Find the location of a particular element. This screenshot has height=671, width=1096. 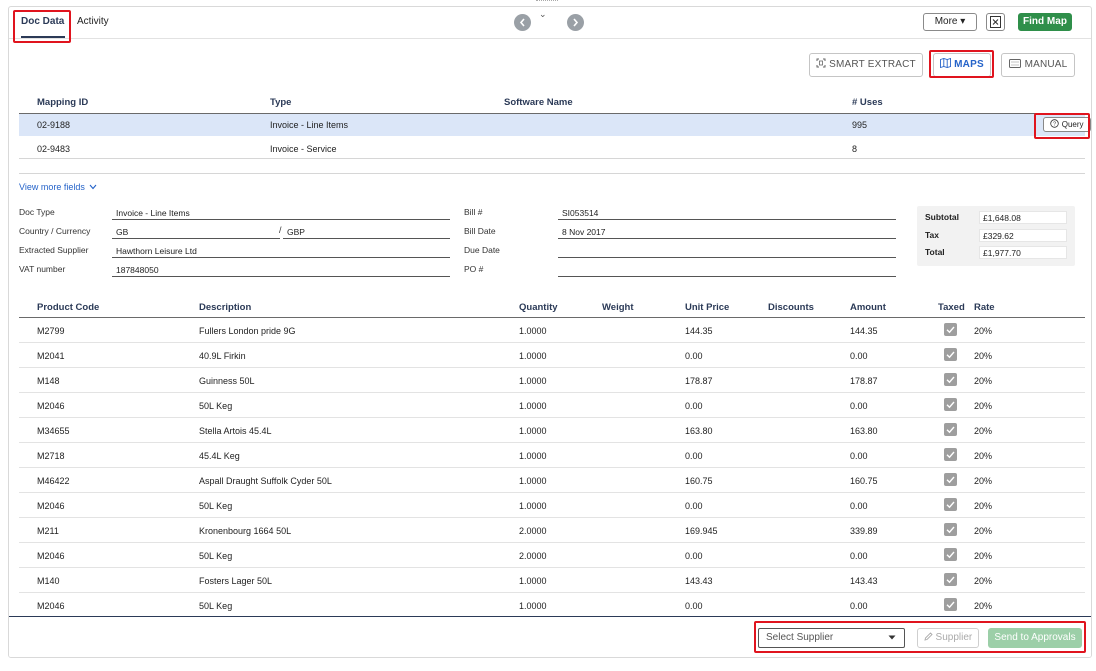

product-row: M2041 40.9L Firkin 1.0000 0.00 0.00 20% is located at coordinates (552, 355).